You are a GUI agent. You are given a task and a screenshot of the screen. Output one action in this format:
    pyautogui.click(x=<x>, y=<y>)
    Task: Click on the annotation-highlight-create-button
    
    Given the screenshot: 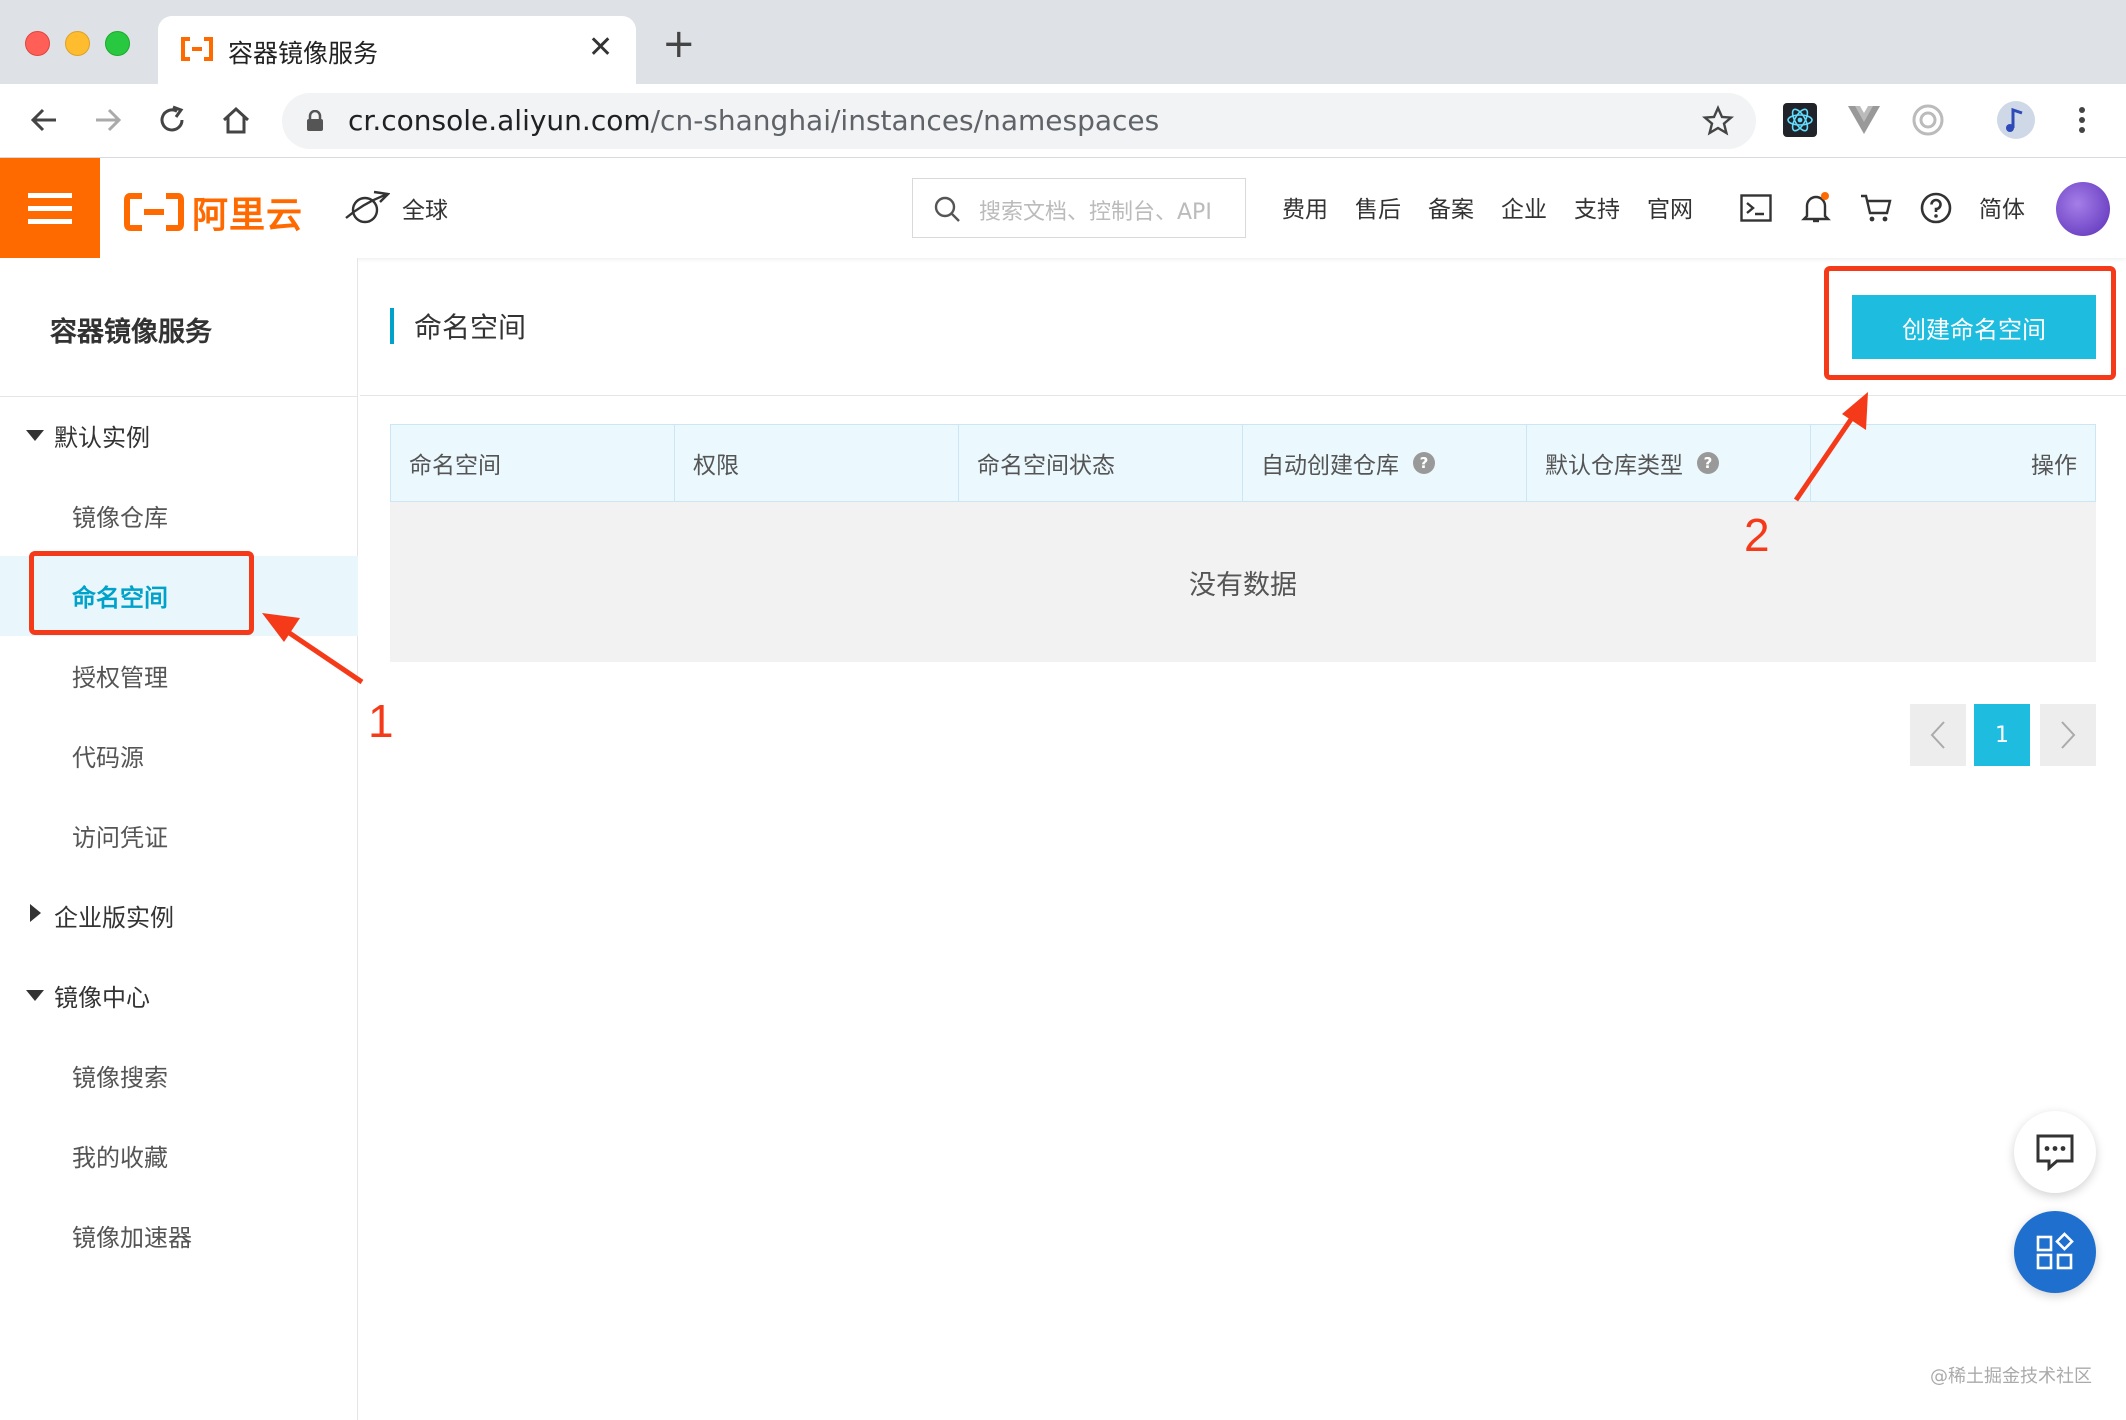 What is the action you would take?
    pyautogui.click(x=1970, y=323)
    